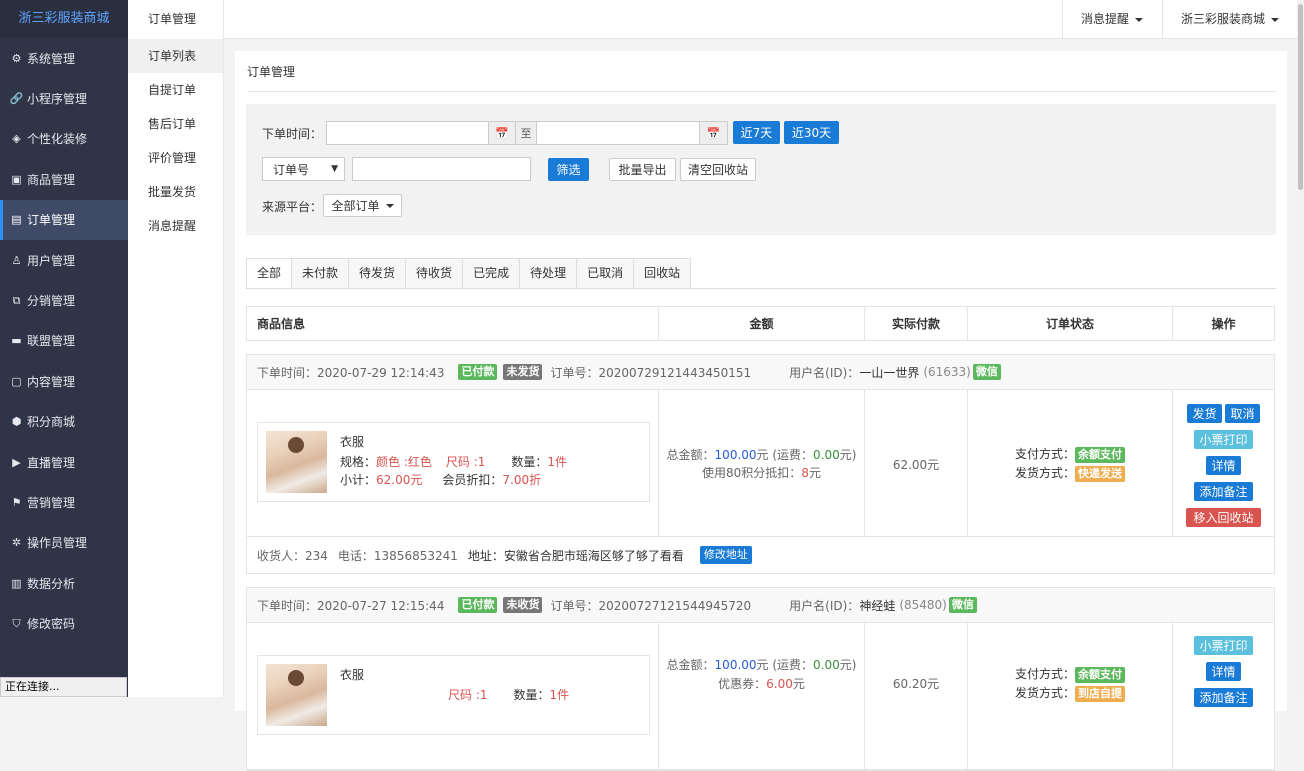  What do you see at coordinates (16, 138) in the screenshot?
I see `decoration-icon: ◈` at bounding box center [16, 138].